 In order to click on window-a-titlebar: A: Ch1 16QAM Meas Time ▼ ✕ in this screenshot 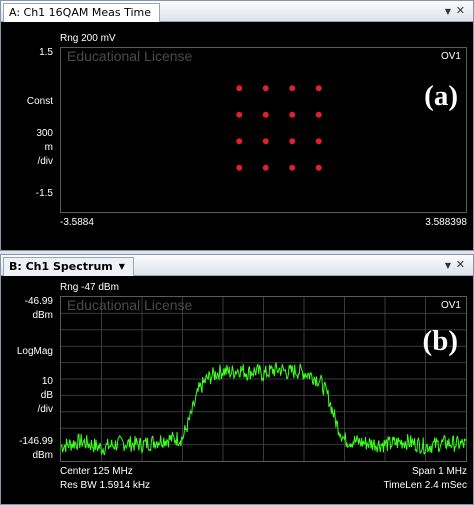, I will do `click(237, 11)`.